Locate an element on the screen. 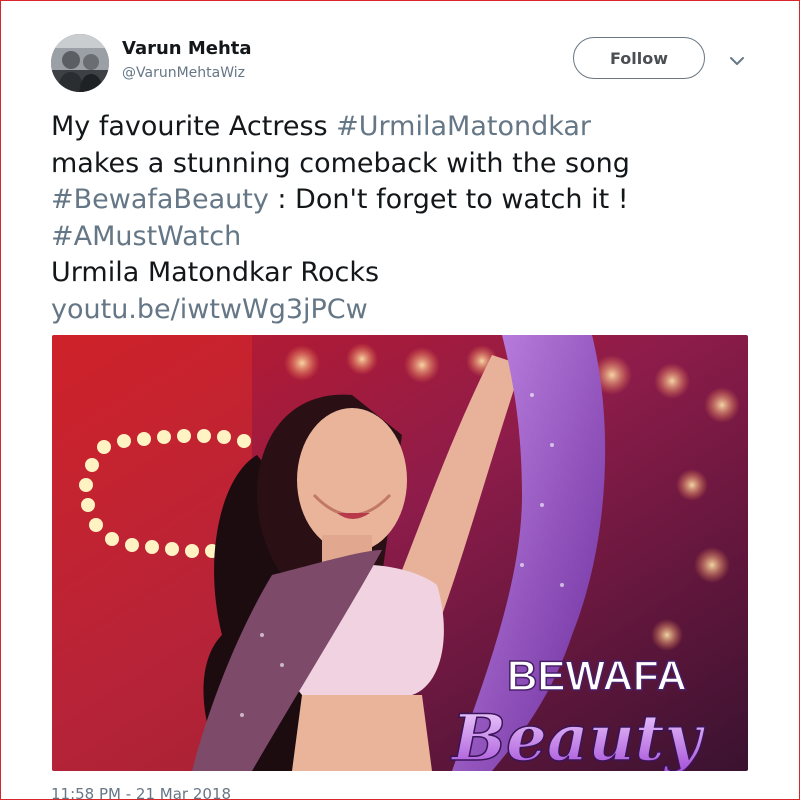 This screenshot has height=803, width=800. user-name: Varun Mehta is located at coordinates (187, 48).